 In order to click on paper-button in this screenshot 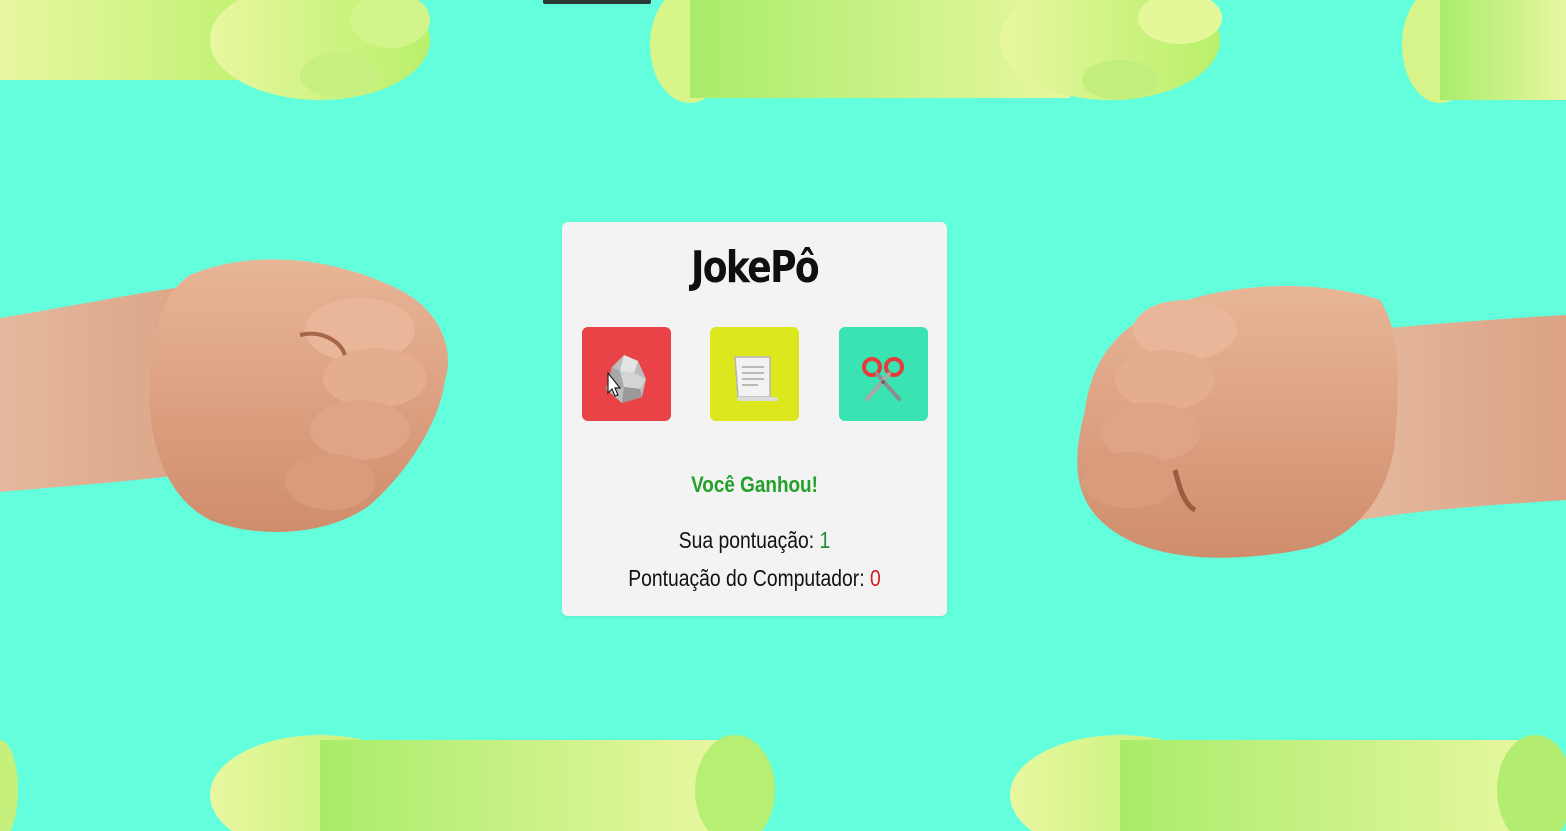, I will do `click(754, 374)`.